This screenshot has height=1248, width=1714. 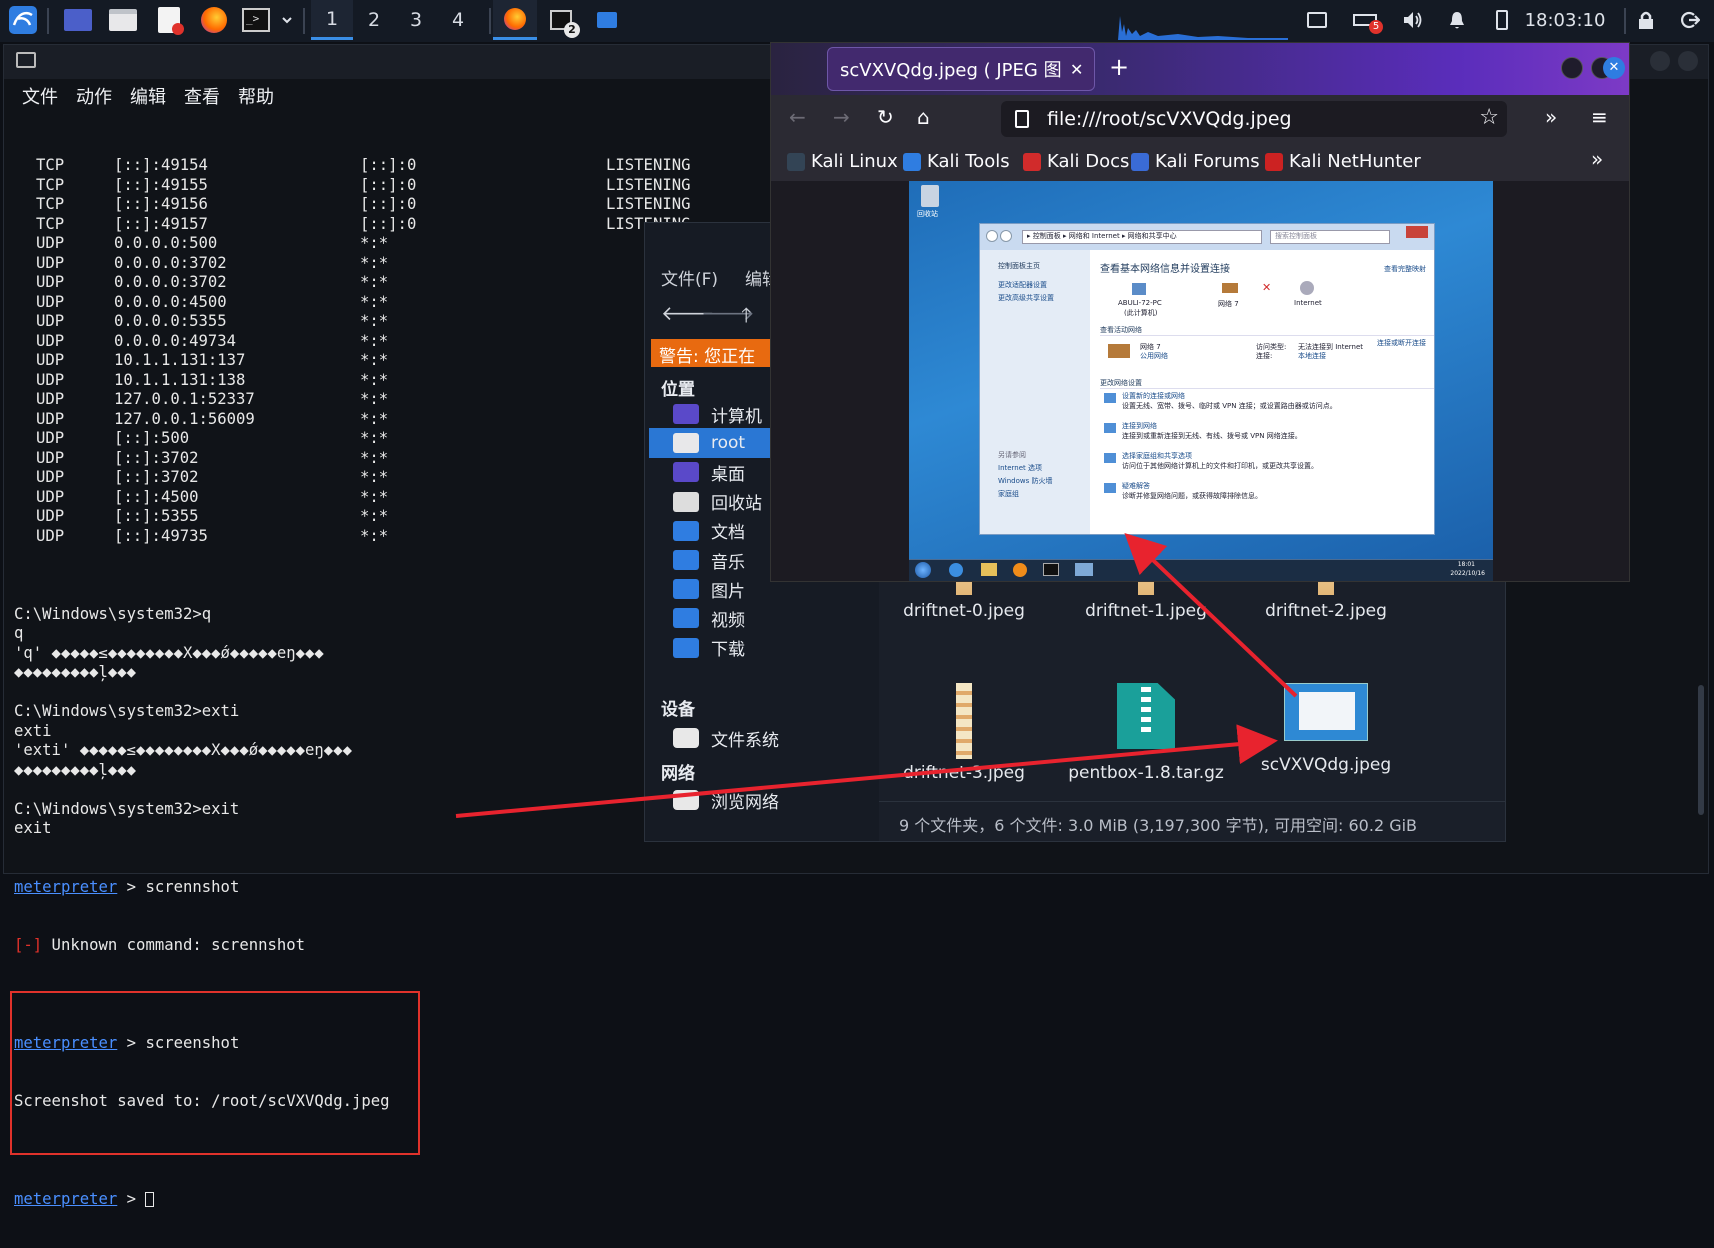 What do you see at coordinates (1317, 20) in the screenshot?
I see `display-icon` at bounding box center [1317, 20].